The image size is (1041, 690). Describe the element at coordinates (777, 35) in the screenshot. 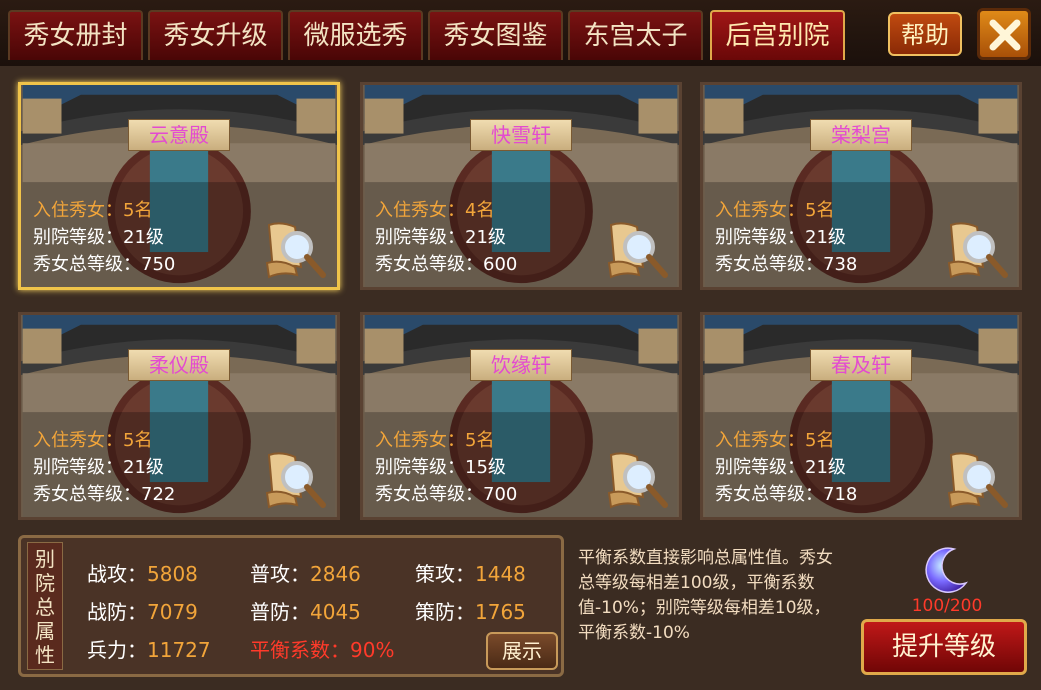

I see `tab-hougong-bieyuan: 后宫别院` at that location.